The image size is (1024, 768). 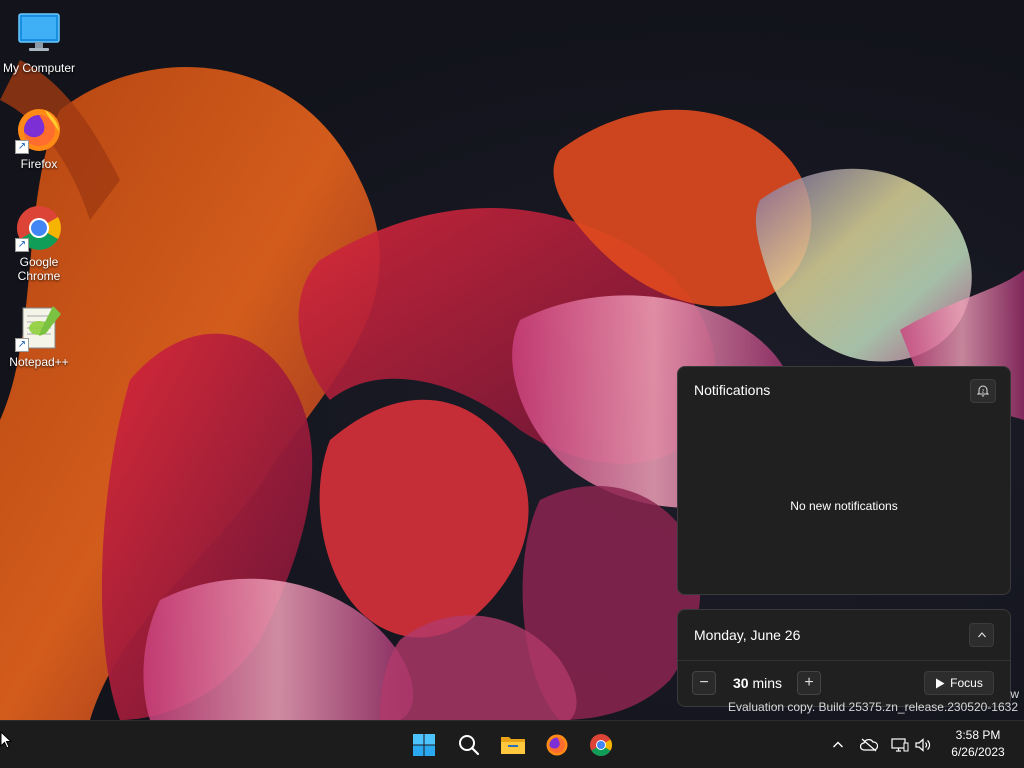 I want to click on file-explorer-icon, so click(x=513, y=745).